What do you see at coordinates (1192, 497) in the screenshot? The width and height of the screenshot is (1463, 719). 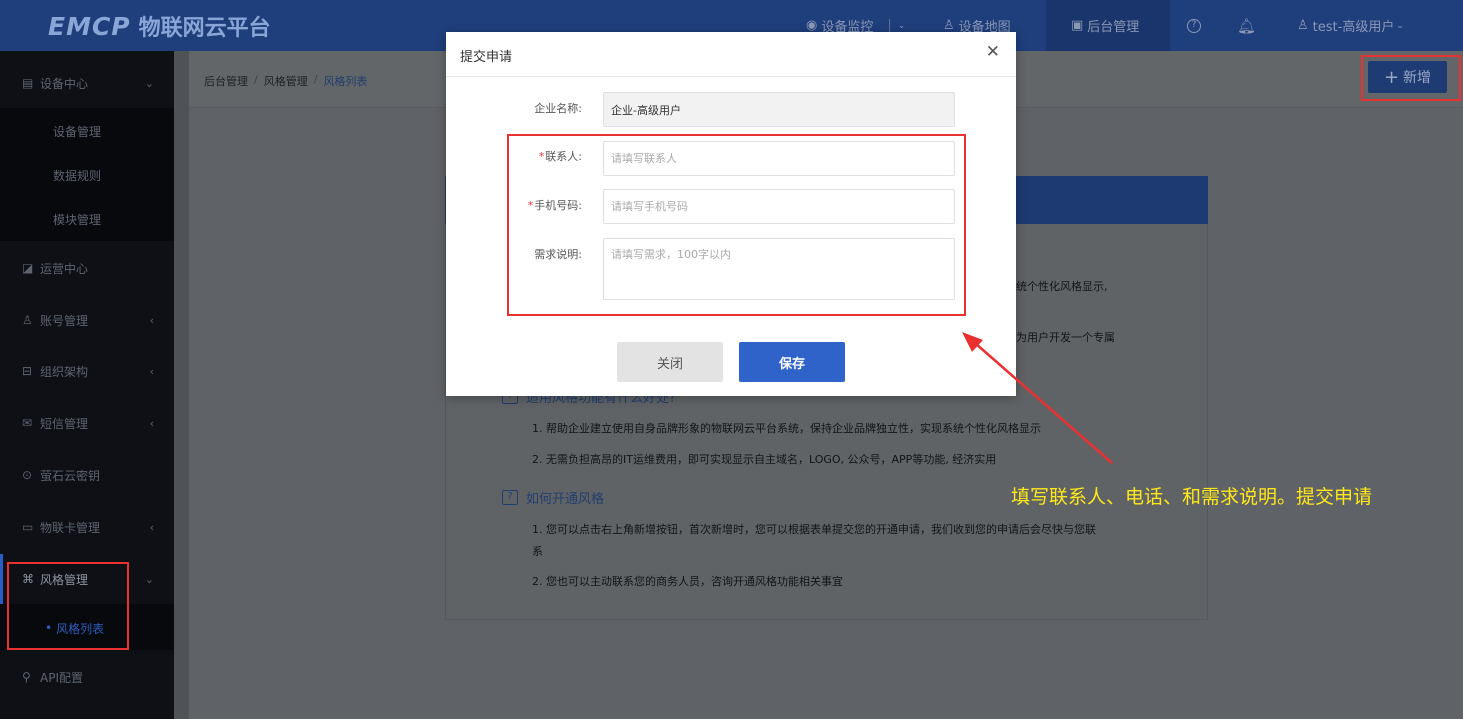 I see `annotation-text: 填写联系人、电话、和需求说明。提交申请` at bounding box center [1192, 497].